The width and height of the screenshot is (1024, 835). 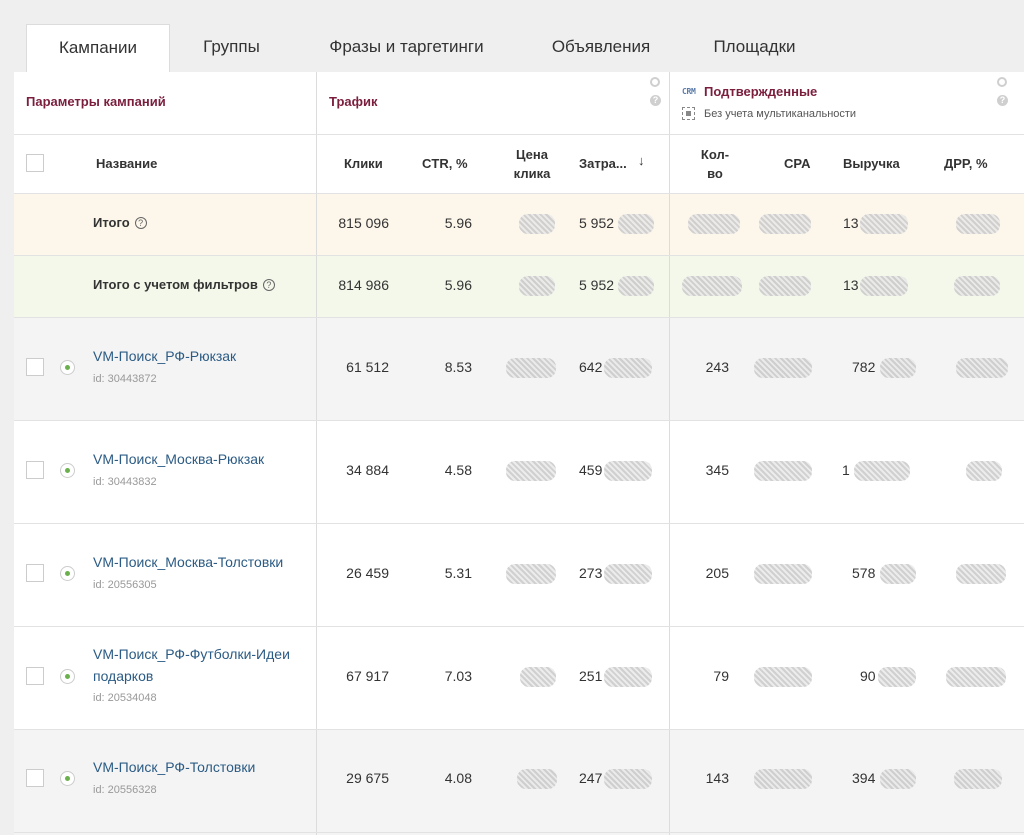 What do you see at coordinates (174, 767) in the screenshot?
I see `campaign-name-link: VM-Поиск_РФ-Толстовки` at bounding box center [174, 767].